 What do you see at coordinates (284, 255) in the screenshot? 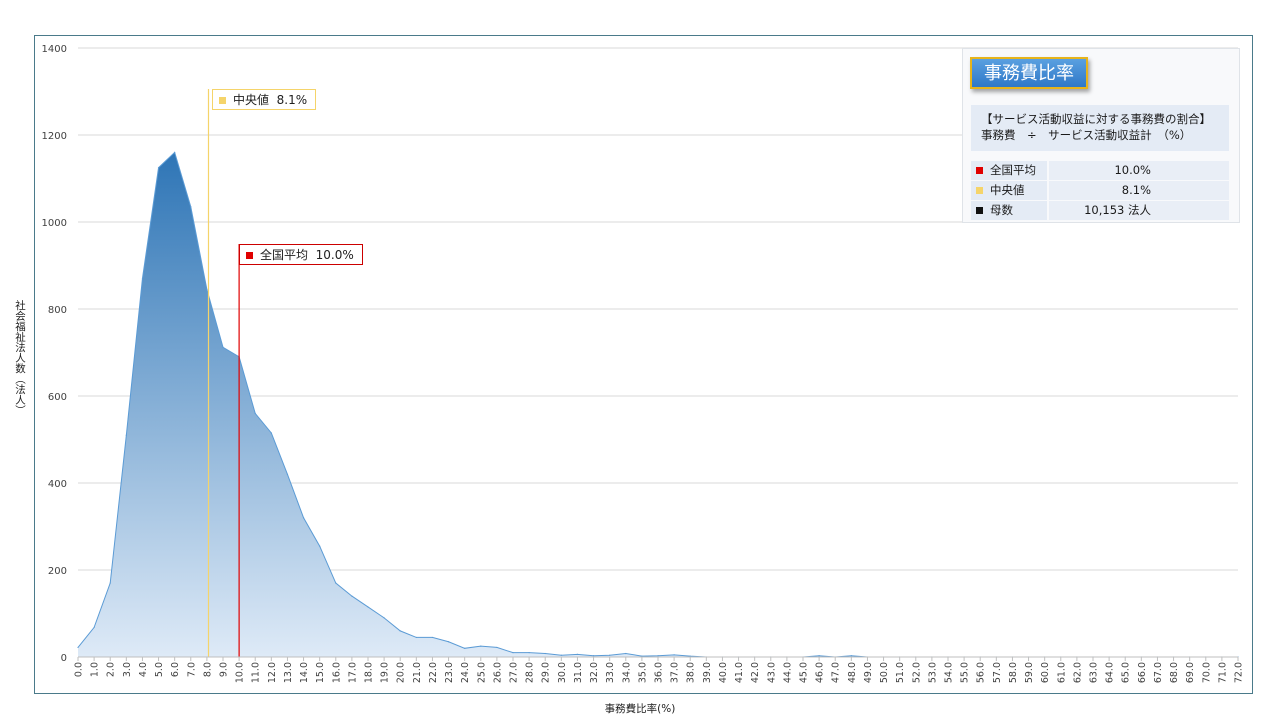
I see `mean-callout-label: 全国平均` at bounding box center [284, 255].